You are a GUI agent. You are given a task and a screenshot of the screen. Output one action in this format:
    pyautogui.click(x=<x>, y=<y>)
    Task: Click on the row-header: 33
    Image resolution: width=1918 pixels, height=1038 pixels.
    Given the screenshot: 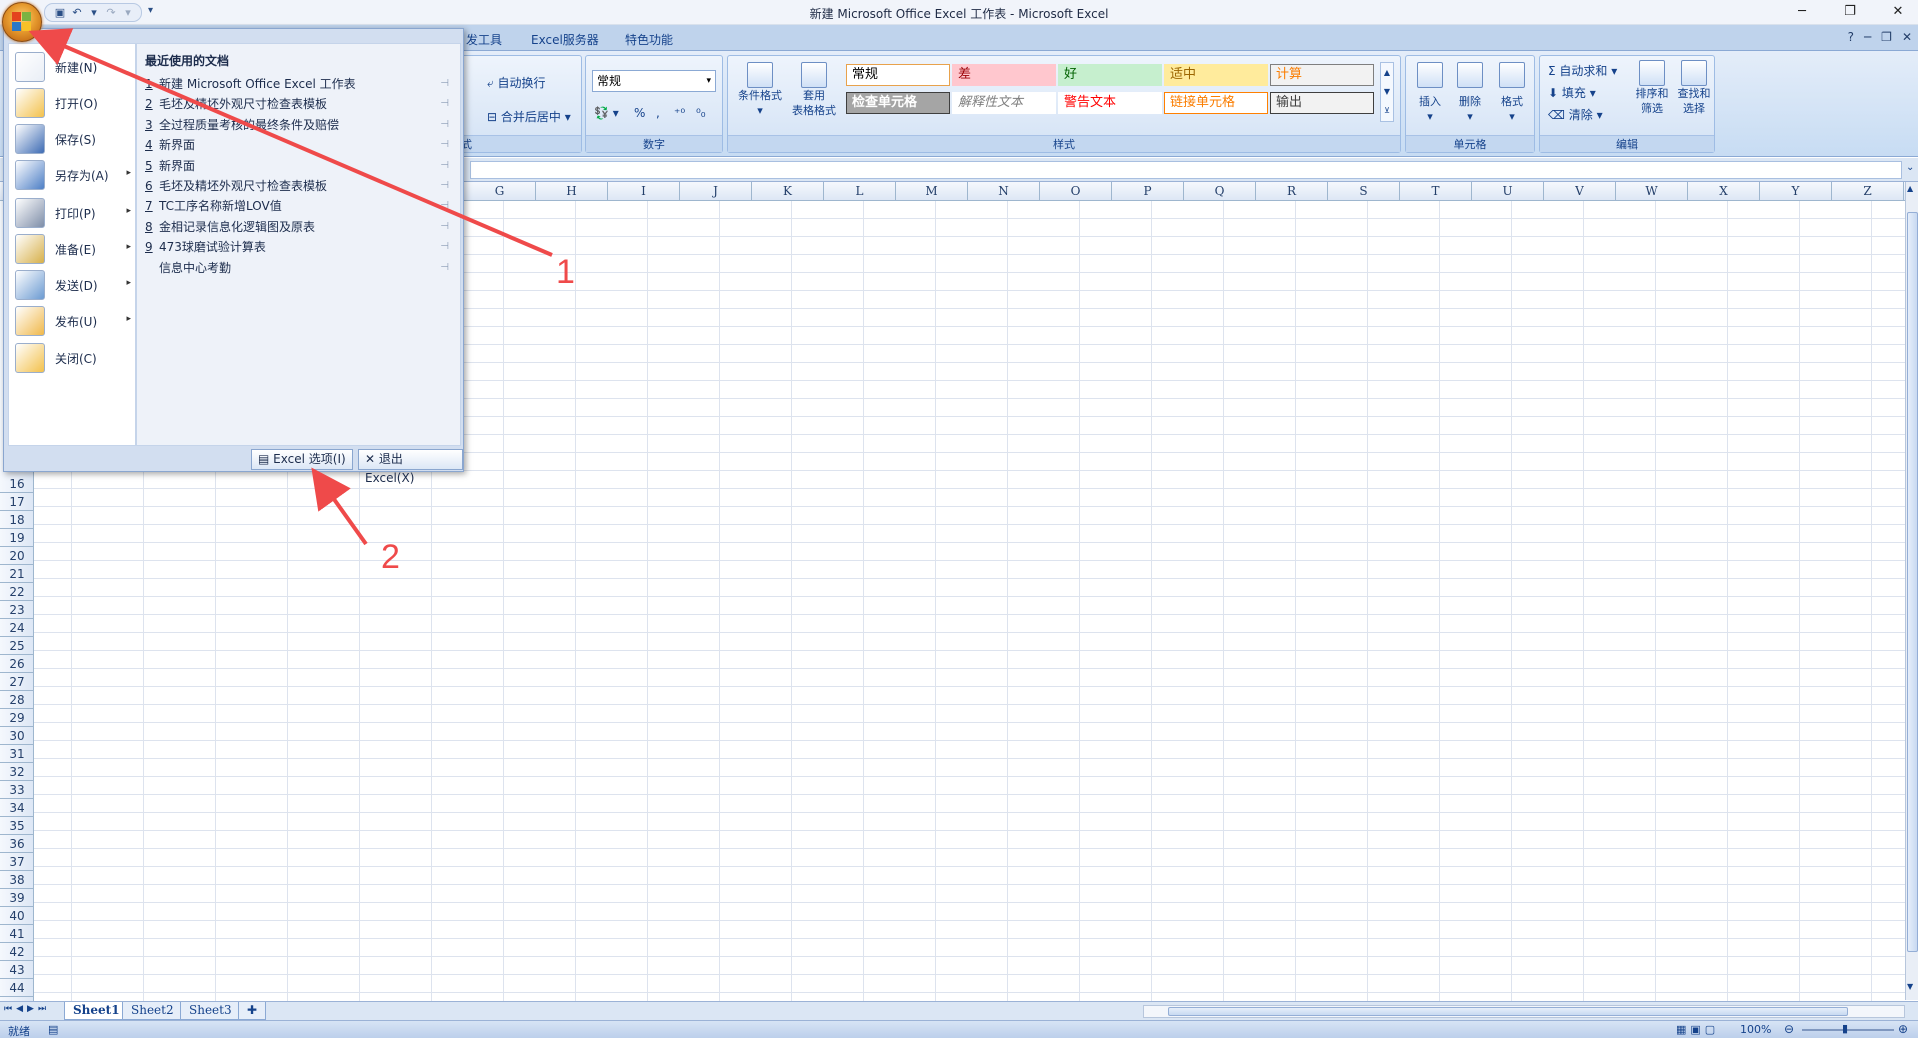 What is the action you would take?
    pyautogui.click(x=17, y=790)
    